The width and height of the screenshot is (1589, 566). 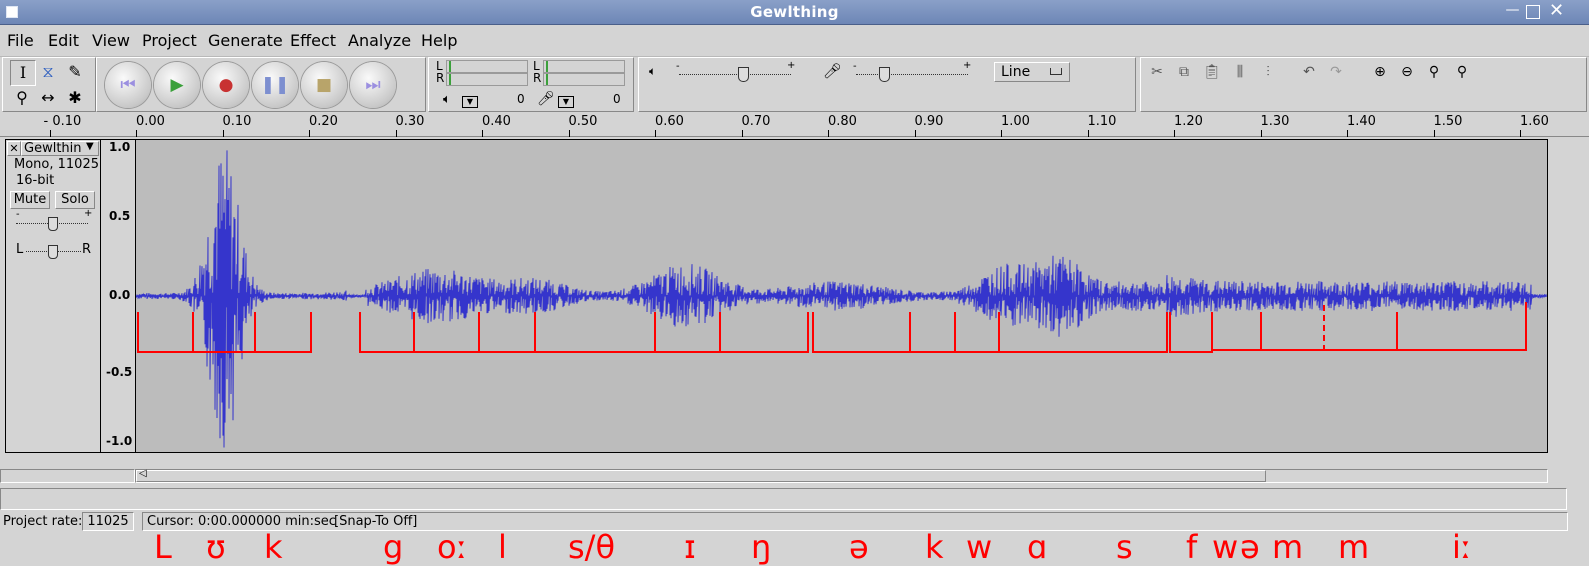 What do you see at coordinates (1037, 547) in the screenshot?
I see `segment-label: ɑ` at bounding box center [1037, 547].